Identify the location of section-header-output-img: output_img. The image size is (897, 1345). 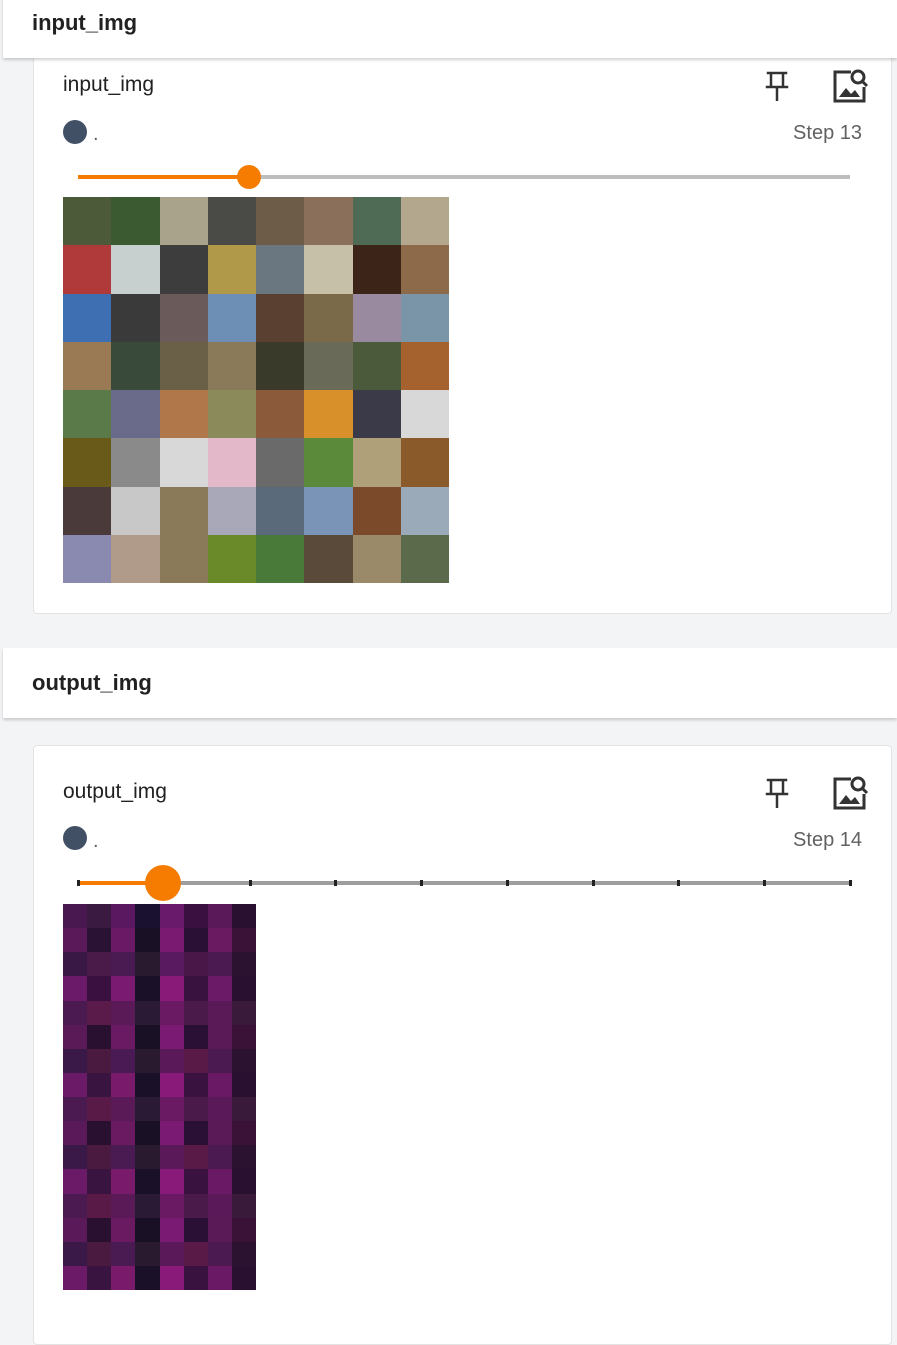
(450, 683).